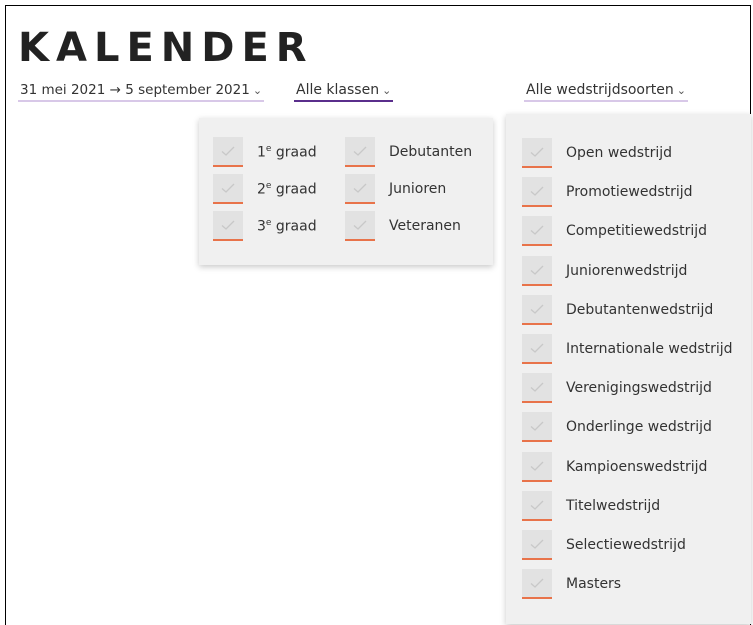 This screenshot has width=753, height=625. I want to click on option-2e-graad: 2e graad, so click(265, 189).